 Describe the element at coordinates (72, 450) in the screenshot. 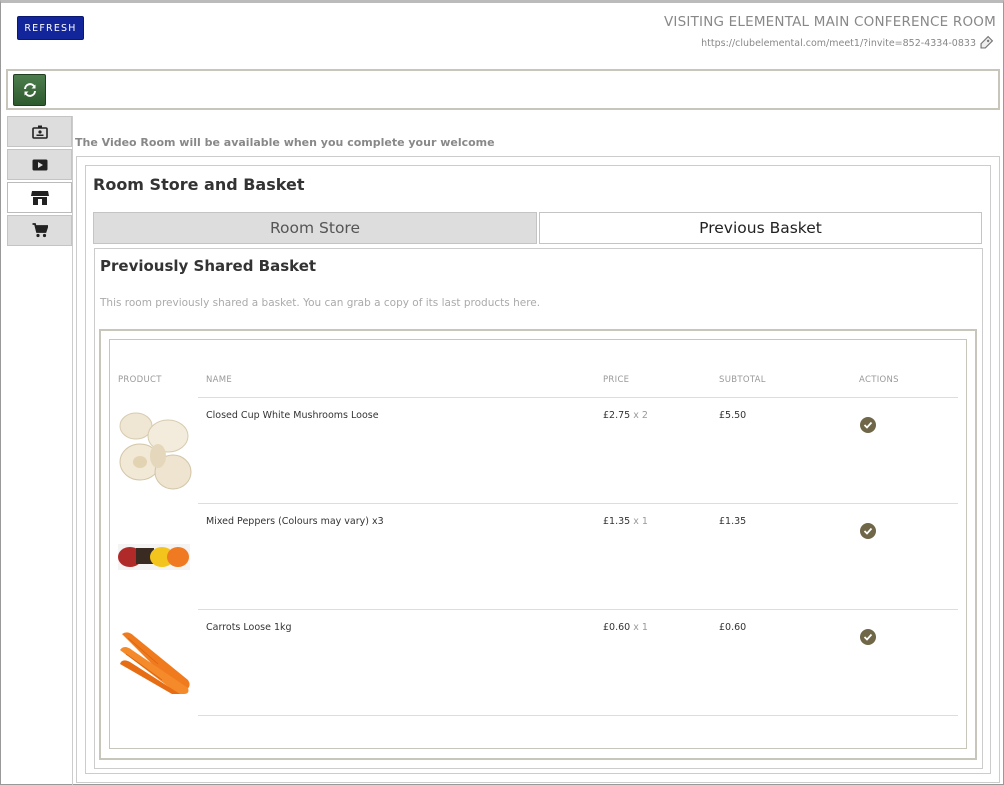

I see `sidebar-divider` at that location.